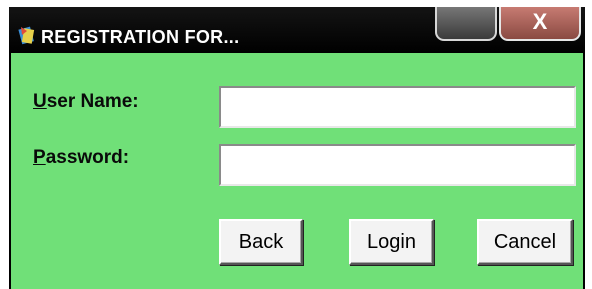 The height and width of the screenshot is (289, 592). I want to click on close-button: X, so click(540, 24).